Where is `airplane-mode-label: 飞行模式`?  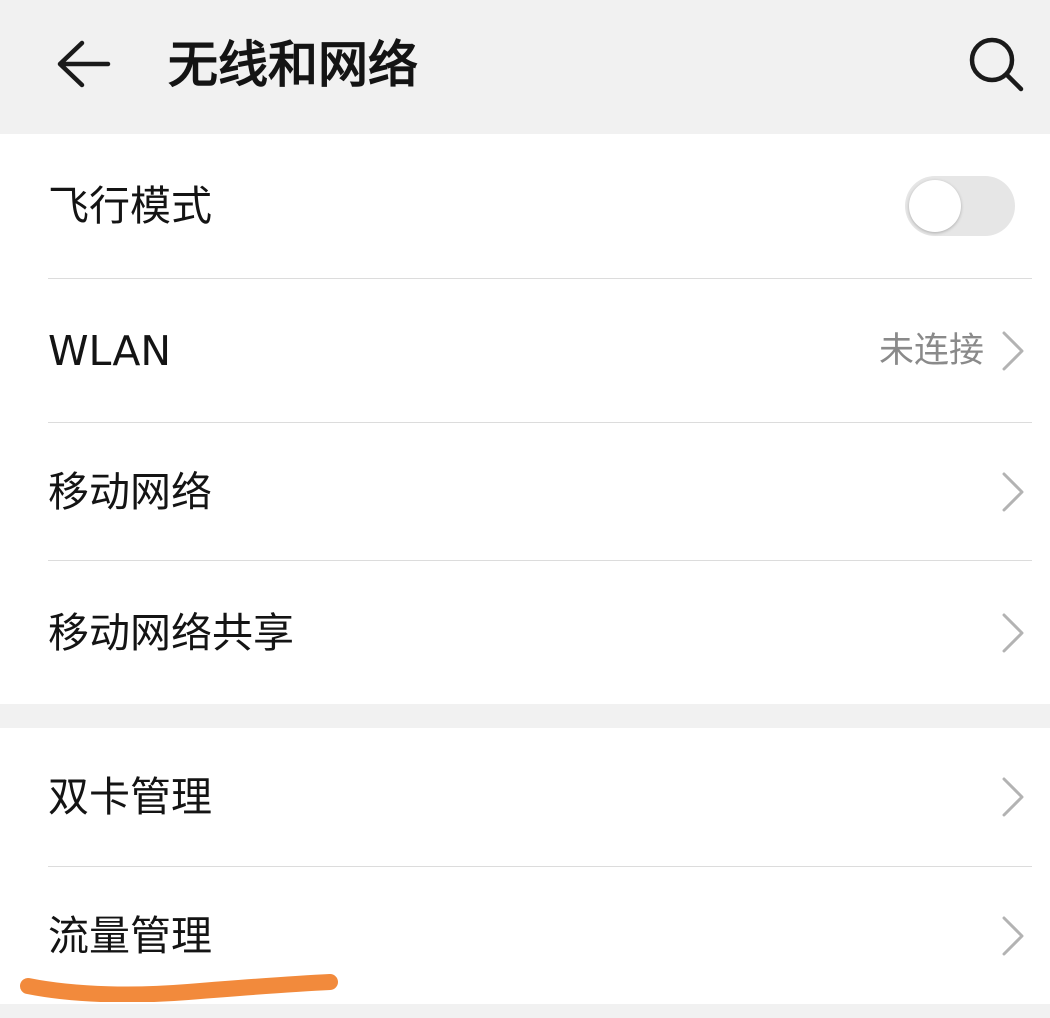
airplane-mode-label: 飞行模式 is located at coordinates (130, 206).